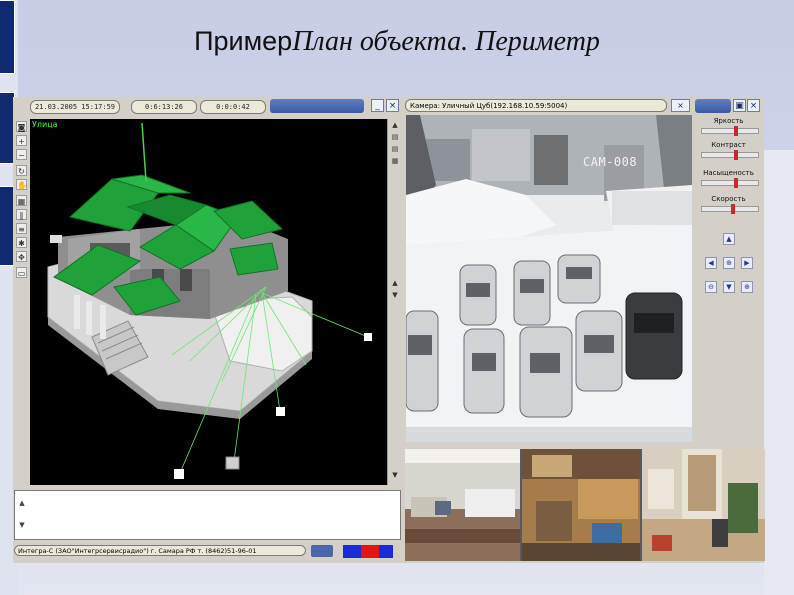  What do you see at coordinates (680, 105) in the screenshot?
I see `camera-close-button: ×` at bounding box center [680, 105].